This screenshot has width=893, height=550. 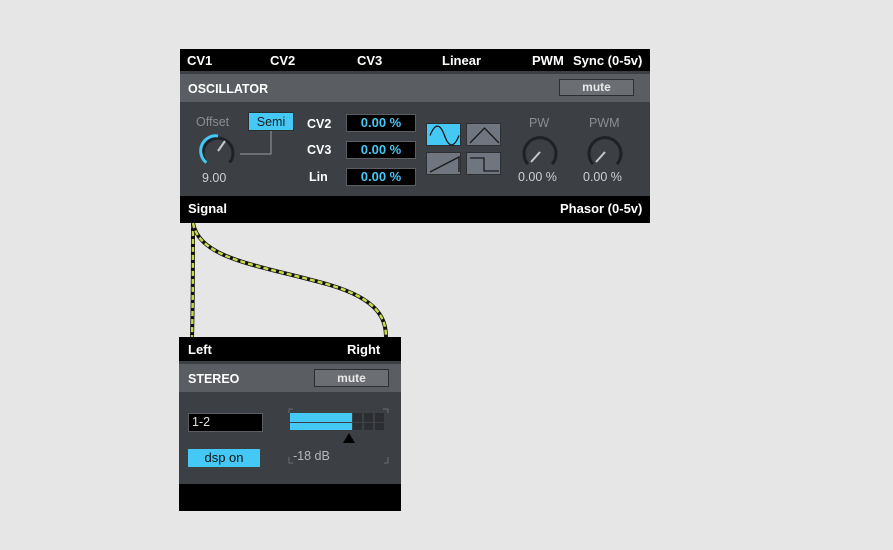 I want to click on lin-amount-box: 0.00 %, so click(x=381, y=177).